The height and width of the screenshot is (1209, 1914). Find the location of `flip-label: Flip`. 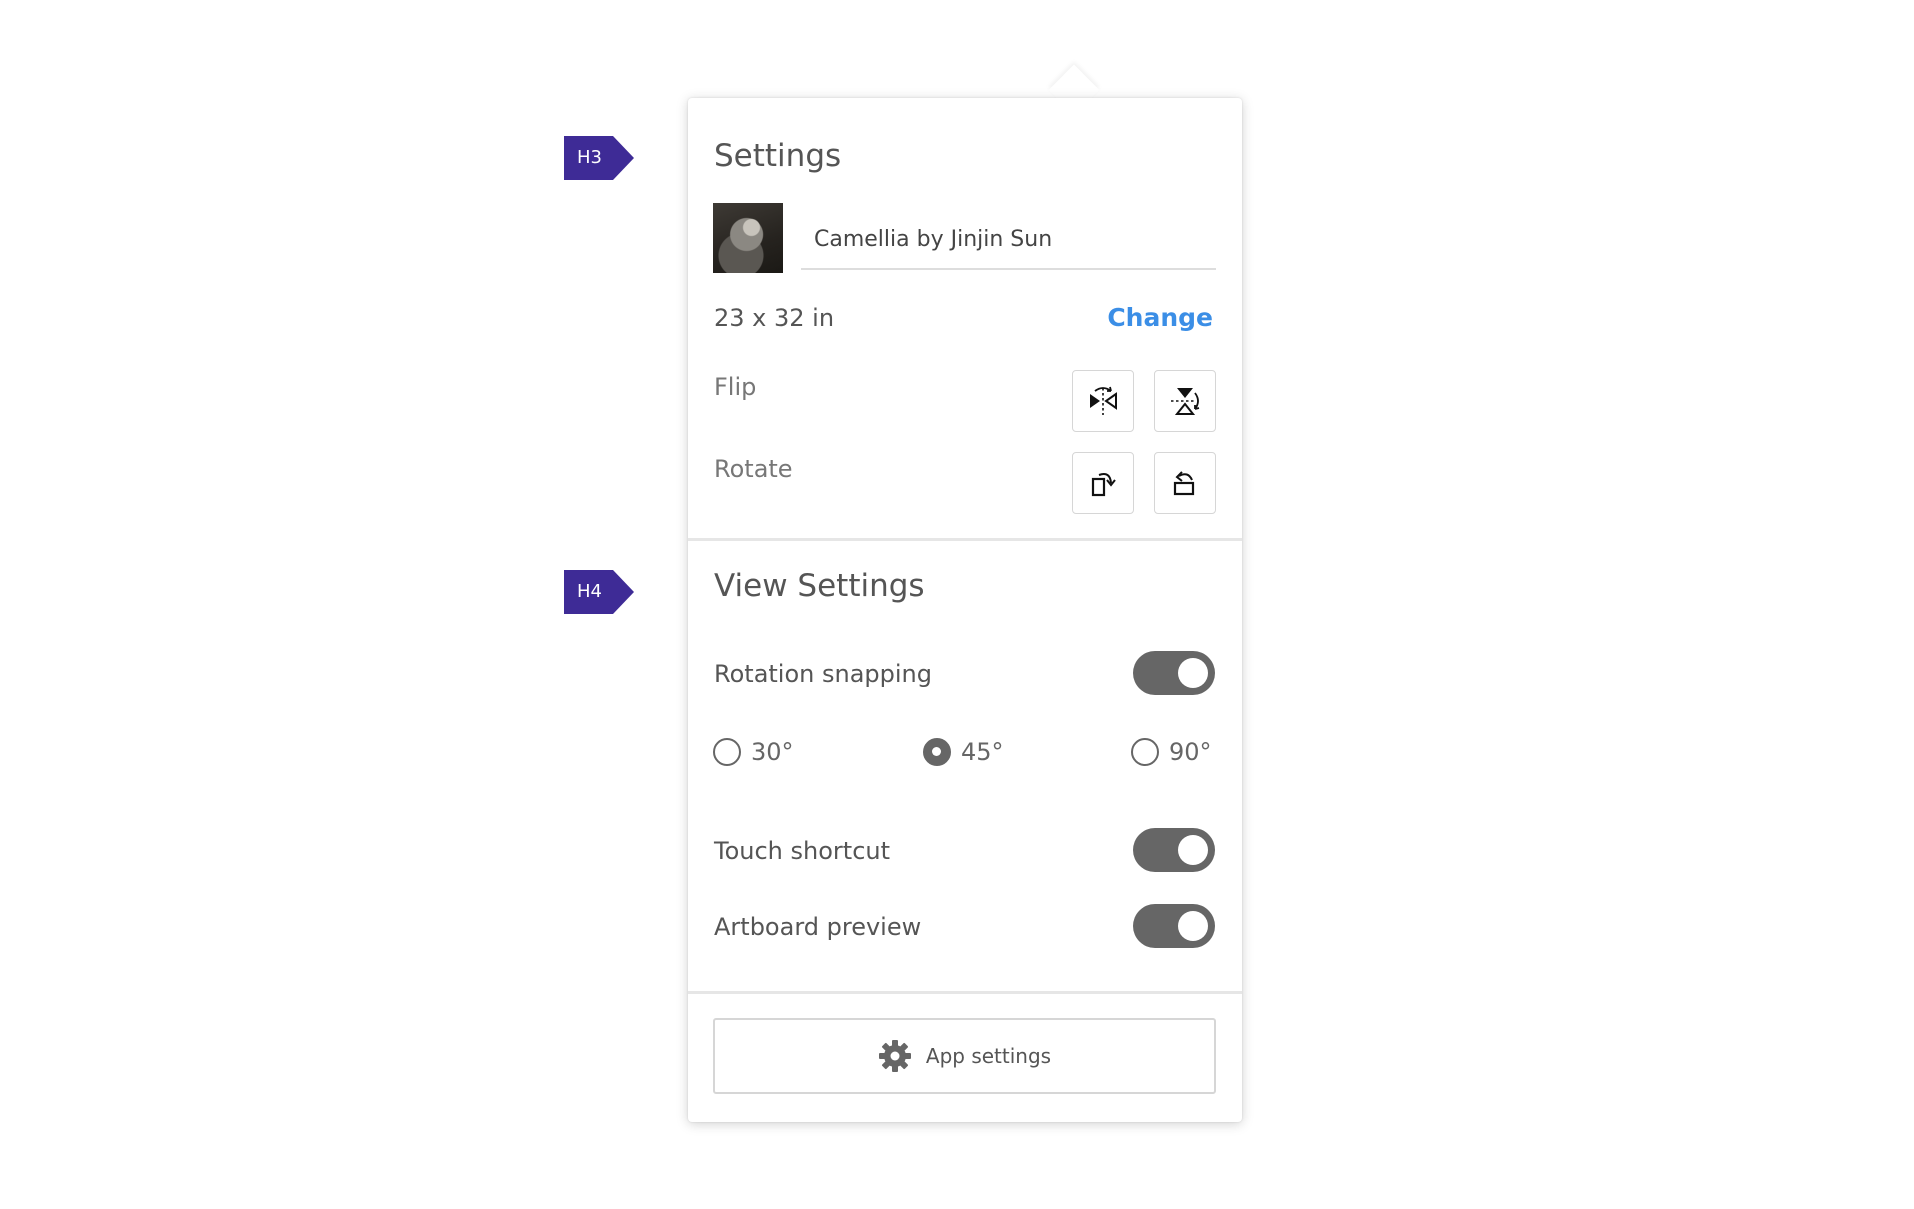

flip-label: Flip is located at coordinates (735, 387).